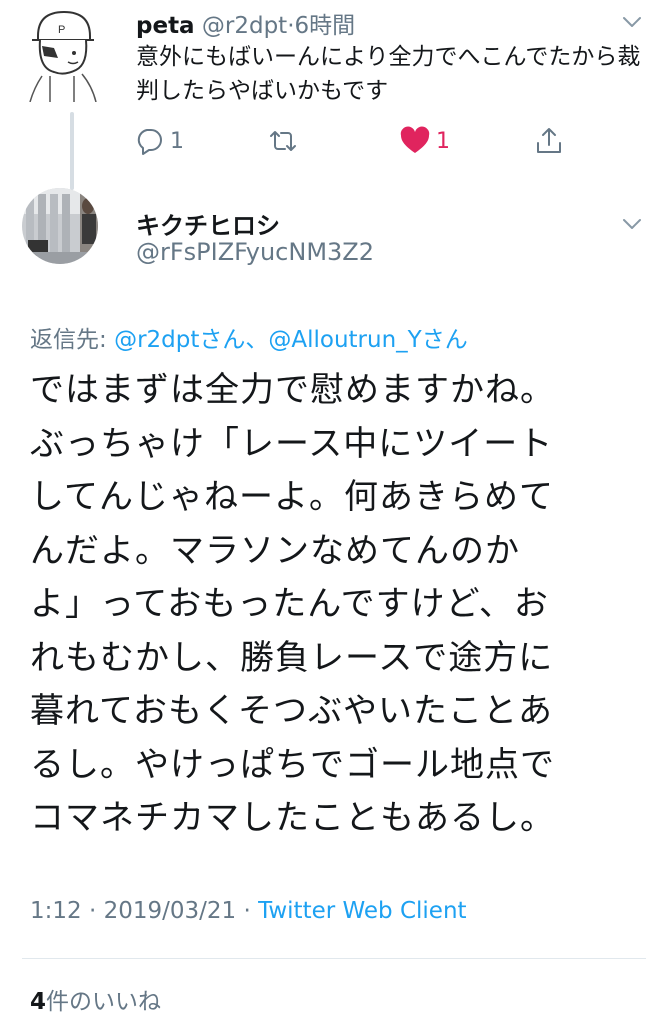 Image resolution: width=669 pixels, height=1024 pixels. Describe the element at coordinates (289, 604) in the screenshot. I see `tweet-text-line: よ」っておもったんですけど、お` at that location.